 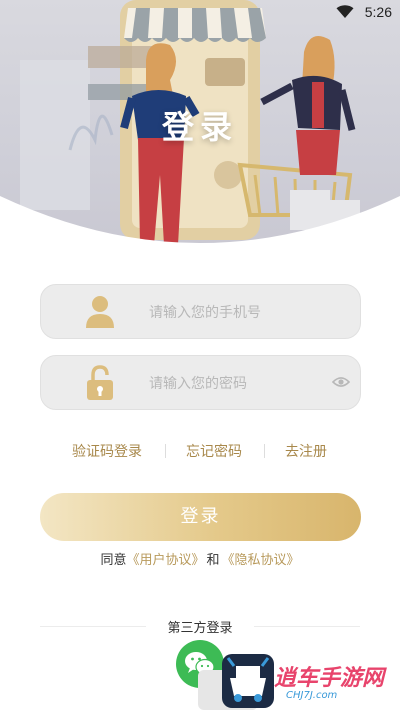 I want to click on status-bar: 5:26, so click(x=200, y=13).